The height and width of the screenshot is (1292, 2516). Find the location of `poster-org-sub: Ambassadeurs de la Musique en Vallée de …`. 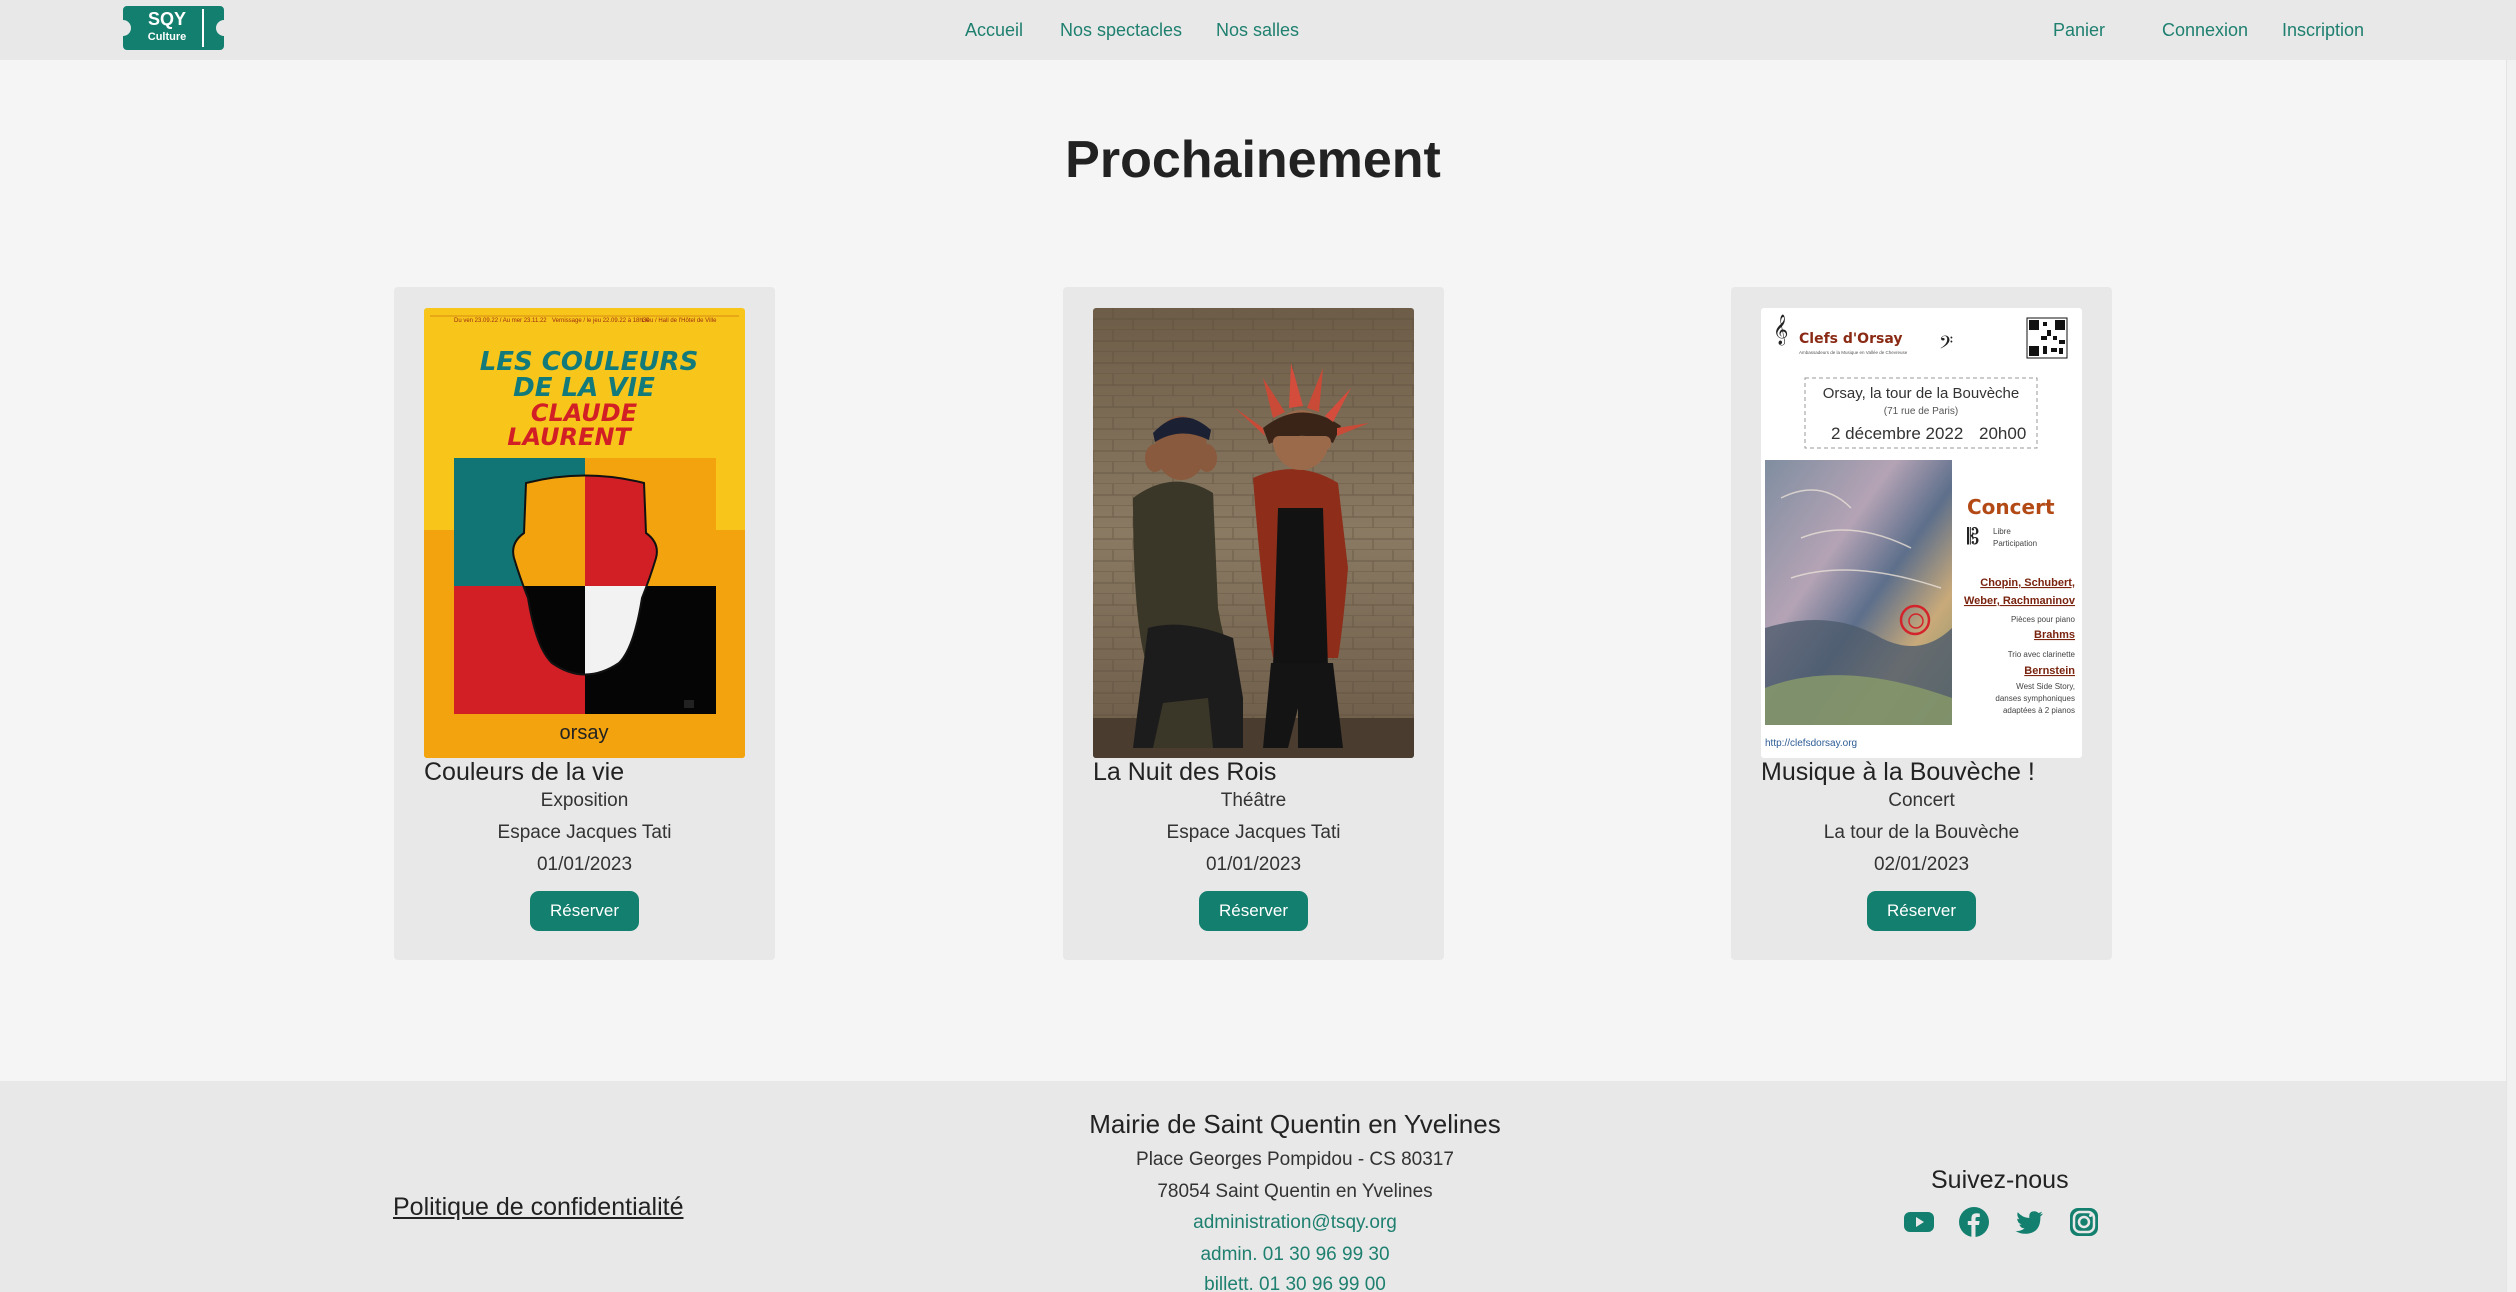

poster-org-sub: Ambassadeurs de la Musique en Vallée de … is located at coordinates (1853, 352).